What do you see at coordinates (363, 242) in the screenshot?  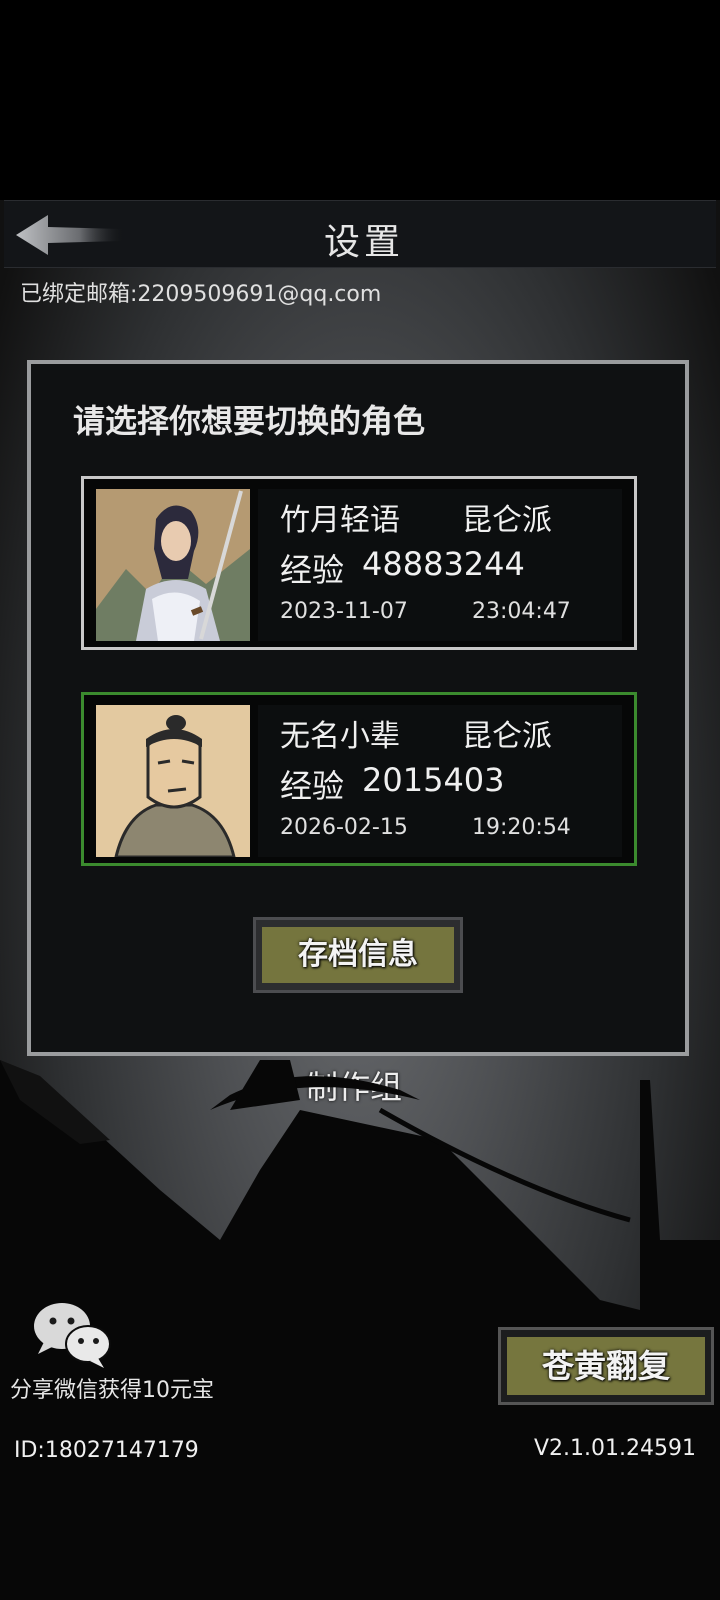 I see `page-title: 设置` at bounding box center [363, 242].